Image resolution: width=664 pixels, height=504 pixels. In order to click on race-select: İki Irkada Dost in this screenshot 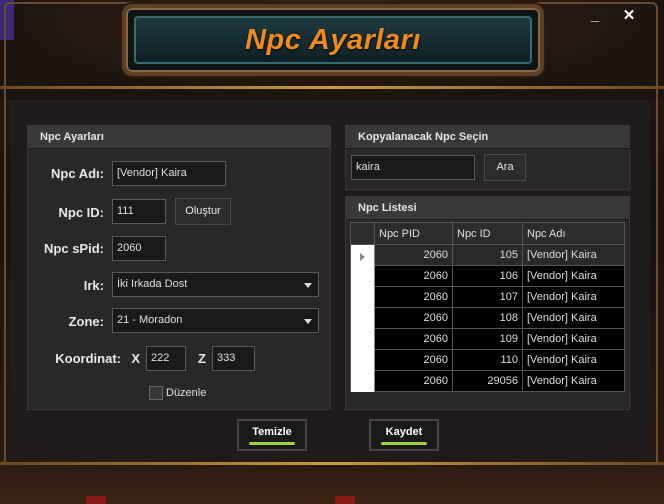, I will do `click(215, 284)`.